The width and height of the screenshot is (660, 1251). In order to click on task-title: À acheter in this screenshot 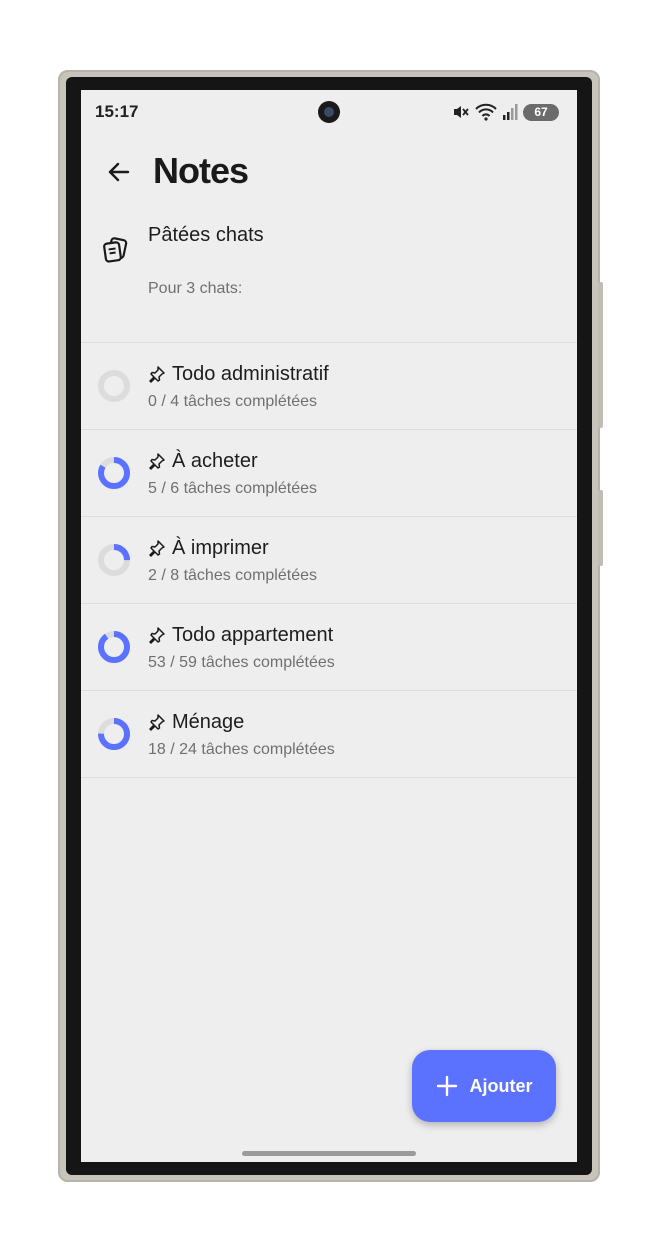, I will do `click(215, 460)`.